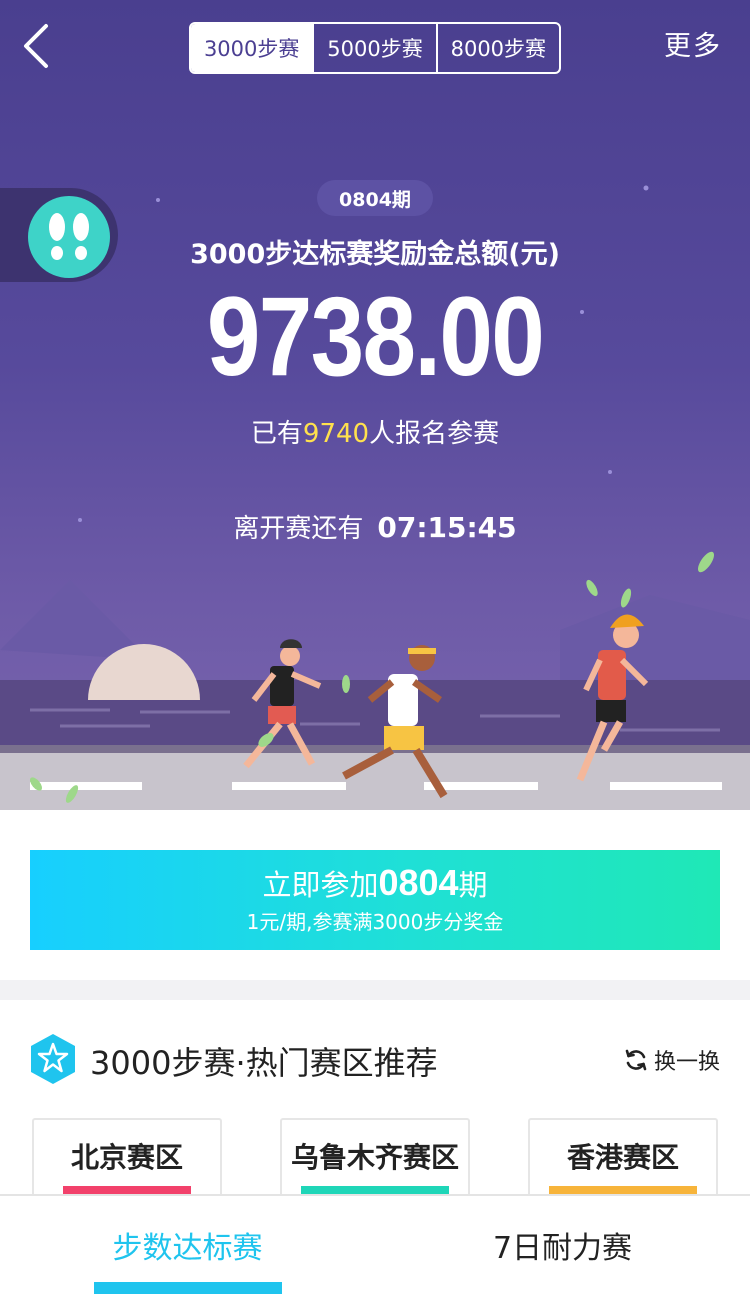  What do you see at coordinates (187, 1245) in the screenshot?
I see `tab-step-goal-race: 步数达标赛` at bounding box center [187, 1245].